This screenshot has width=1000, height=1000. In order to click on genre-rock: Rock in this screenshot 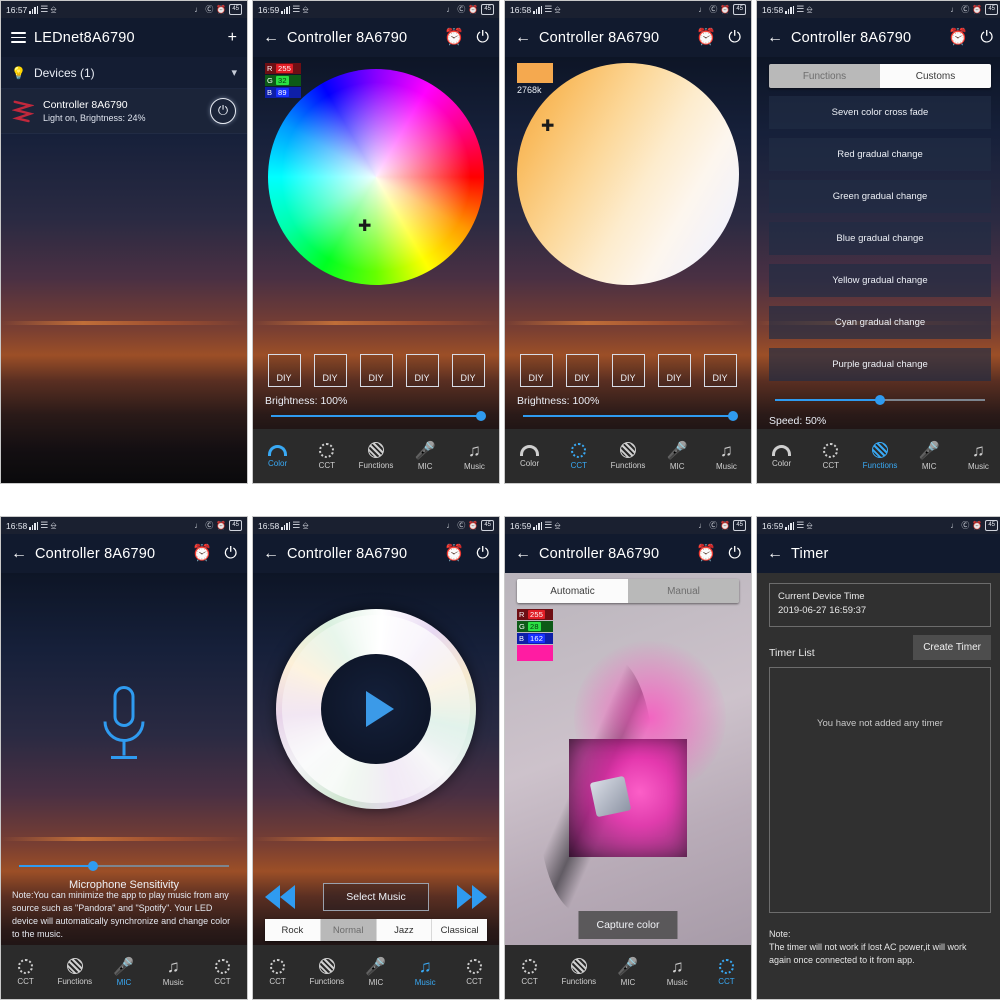, I will do `click(293, 930)`.